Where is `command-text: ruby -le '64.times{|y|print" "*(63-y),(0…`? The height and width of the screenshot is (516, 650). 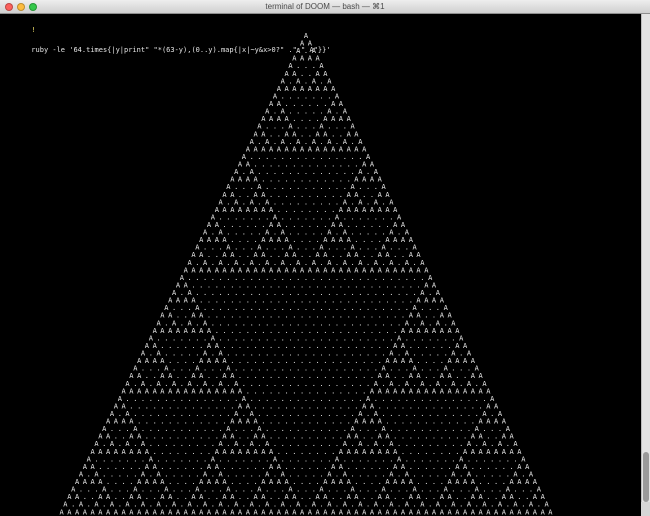 command-text: ruby -le '64.times{|y|print" "*(63-y),(0… is located at coordinates (181, 50).